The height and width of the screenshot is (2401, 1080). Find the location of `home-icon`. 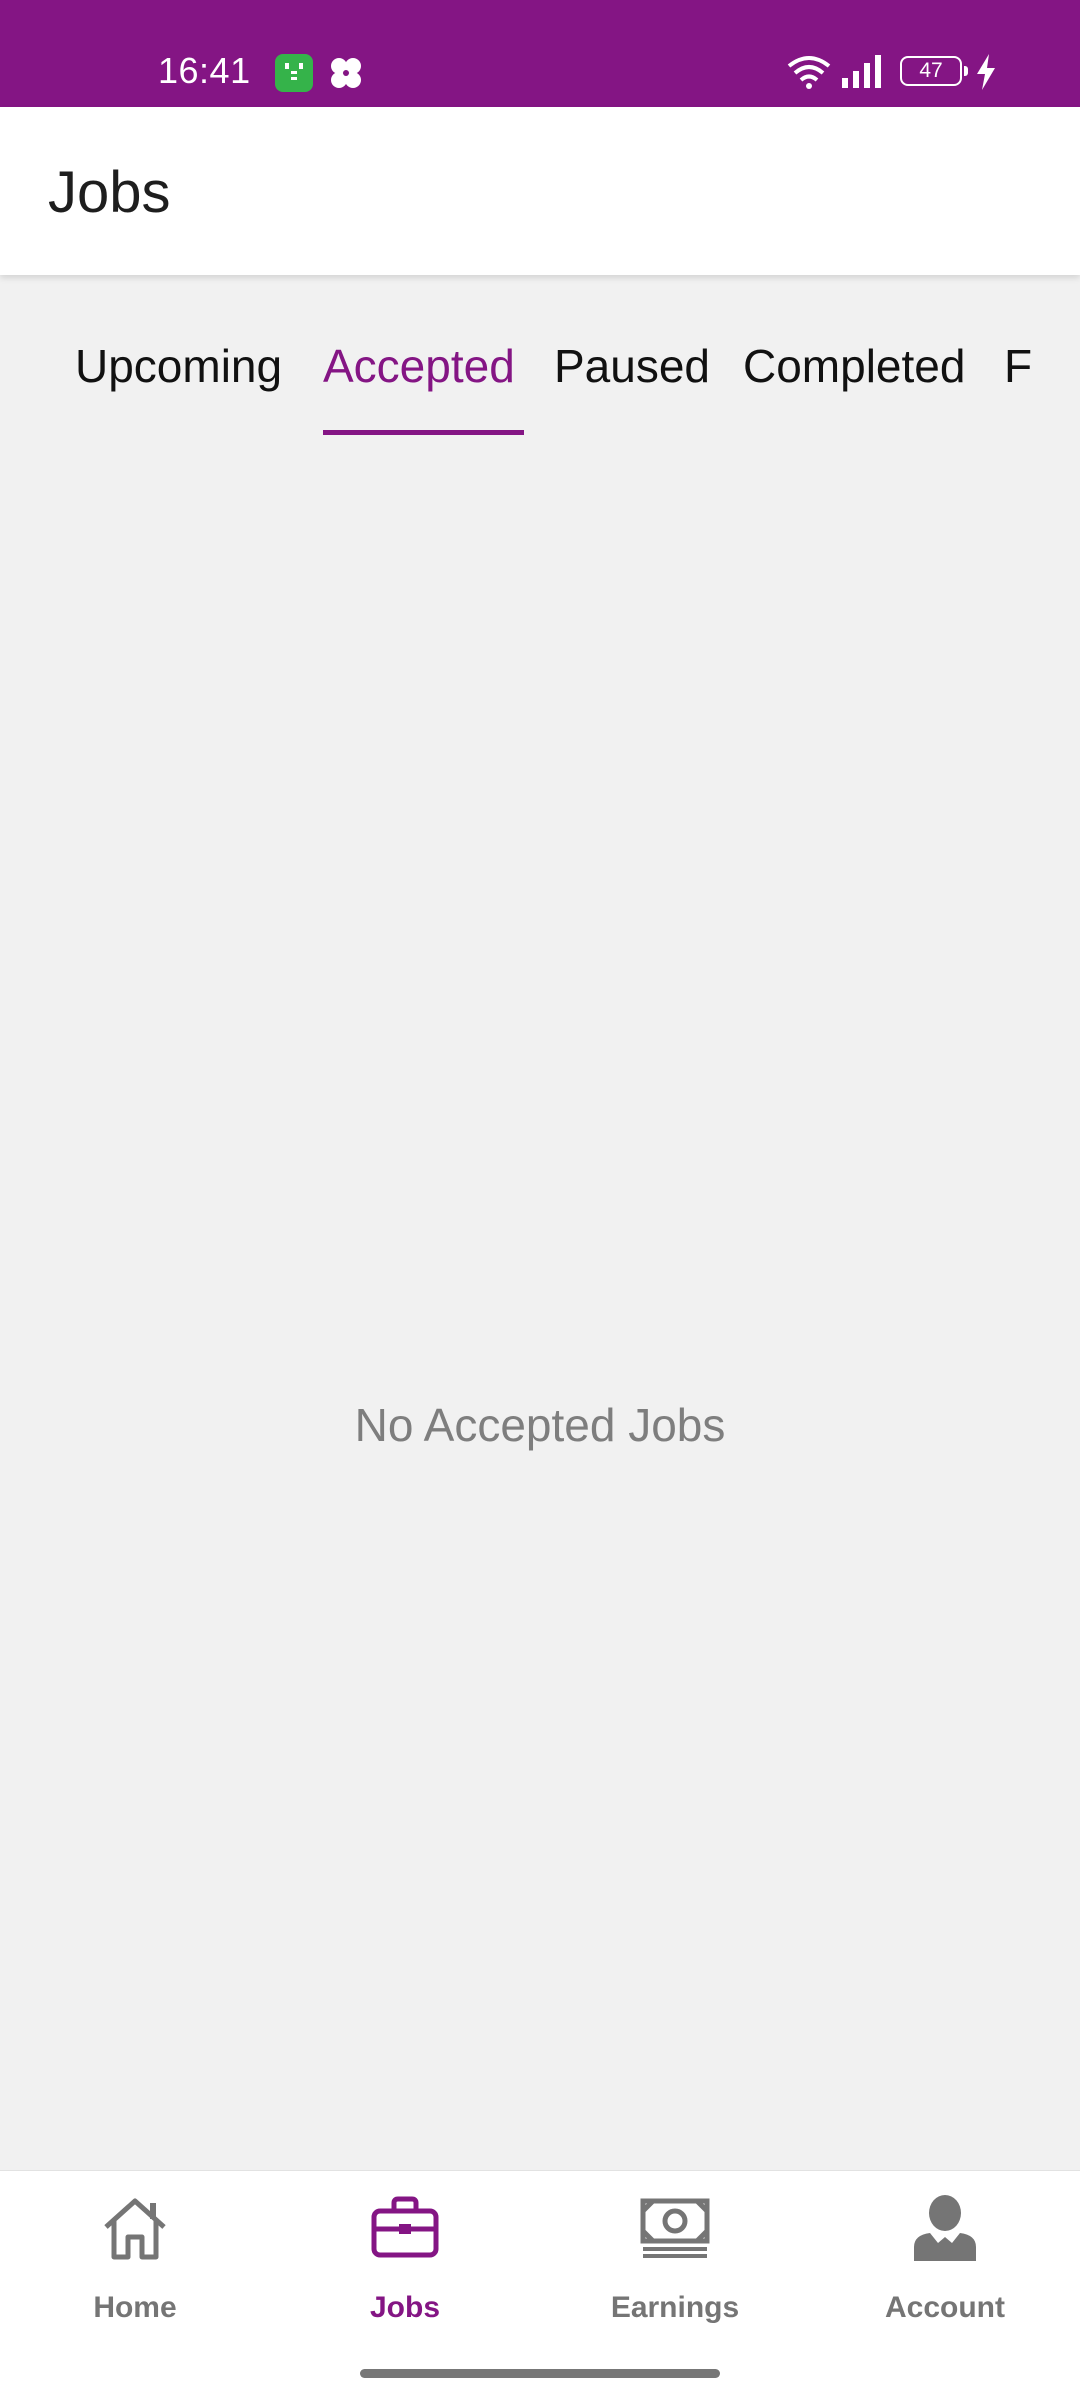

home-icon is located at coordinates (135, 2228).